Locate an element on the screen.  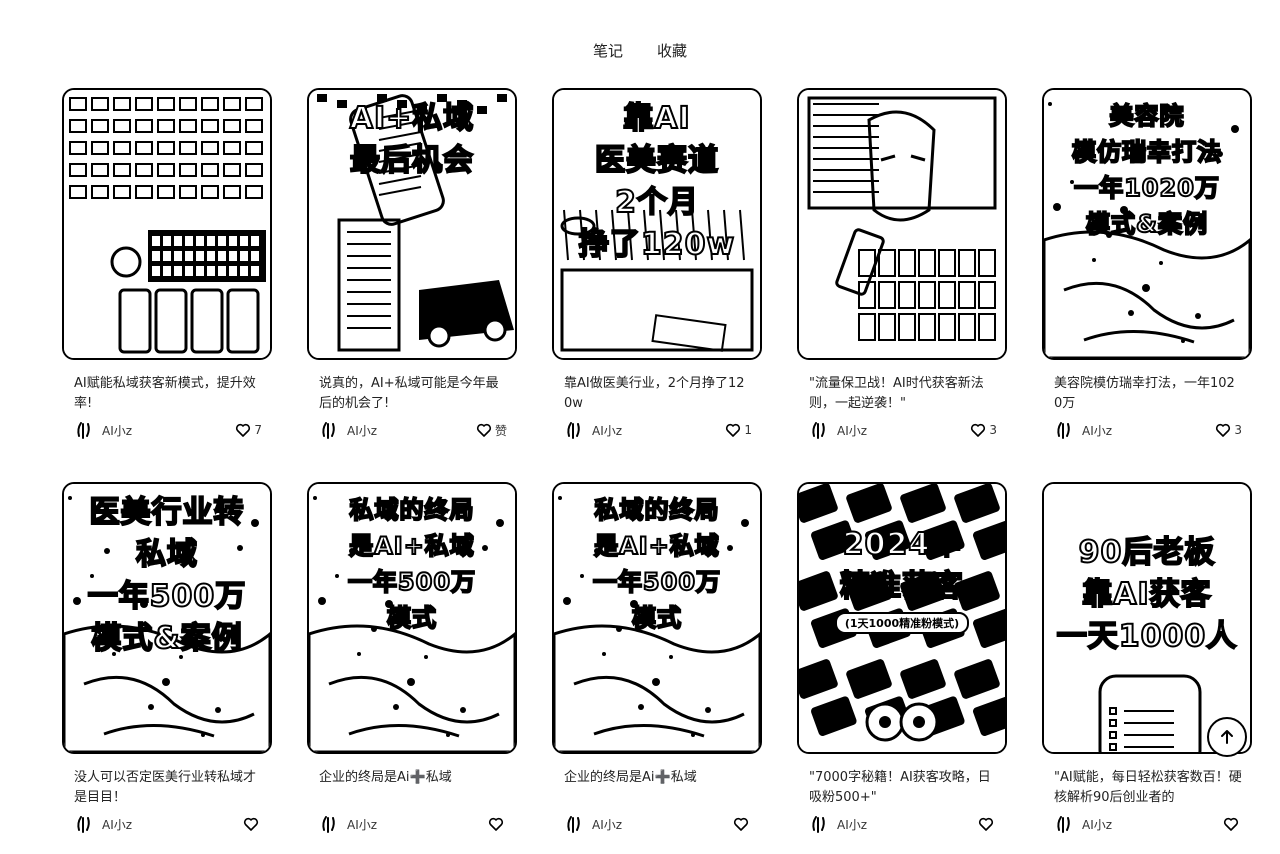
cover-headline-line: 90后老板 is located at coordinates (1147, 553).